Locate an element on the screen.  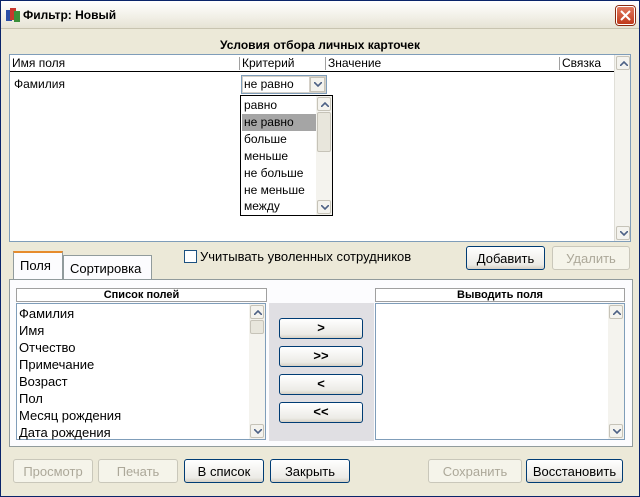
row-field-name: Фамилия is located at coordinates (39, 84).